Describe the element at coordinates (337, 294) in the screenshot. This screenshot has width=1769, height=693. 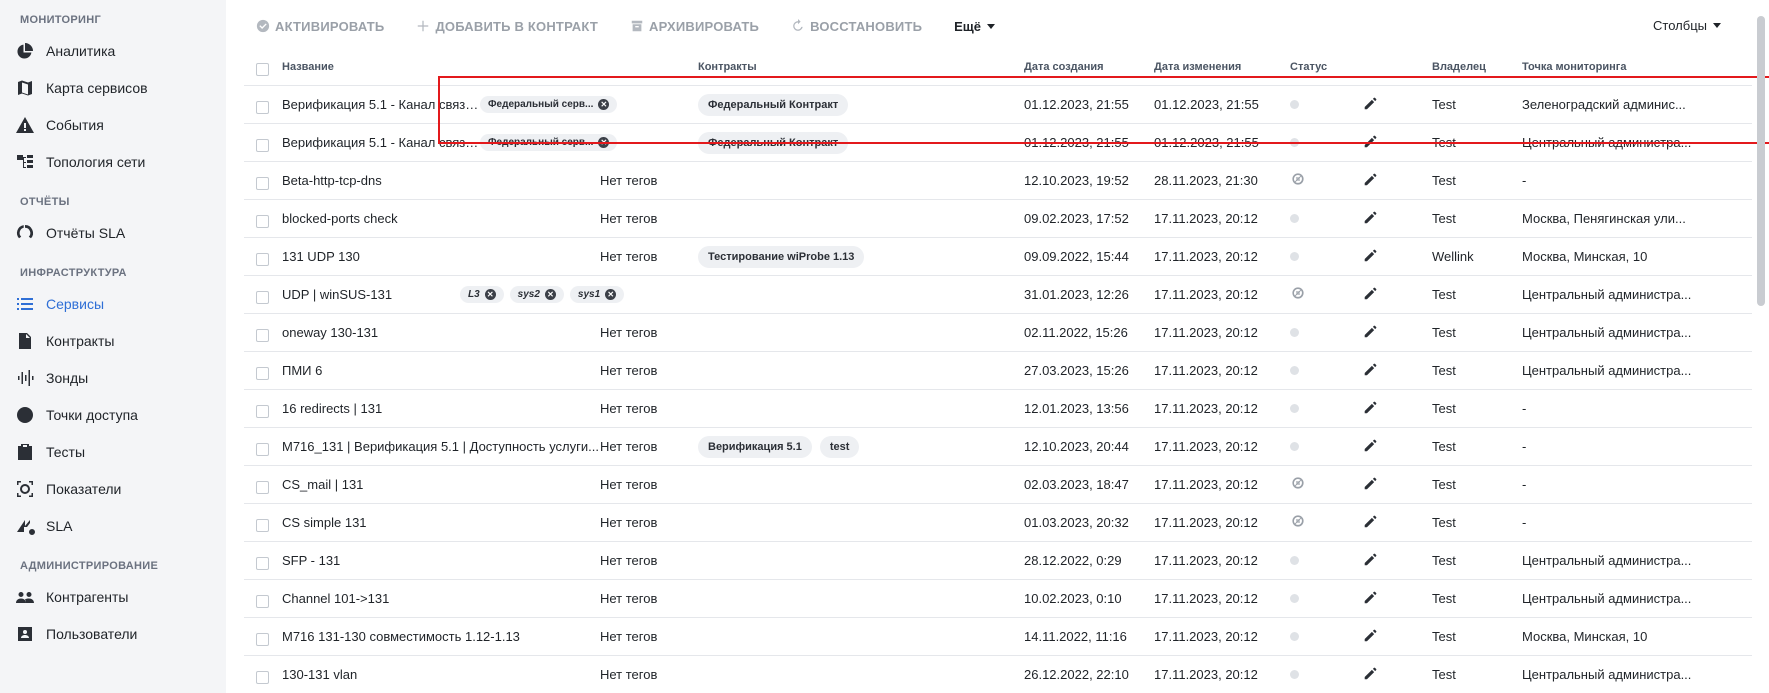
I see `service-name: UDP | winSUS-131` at that location.